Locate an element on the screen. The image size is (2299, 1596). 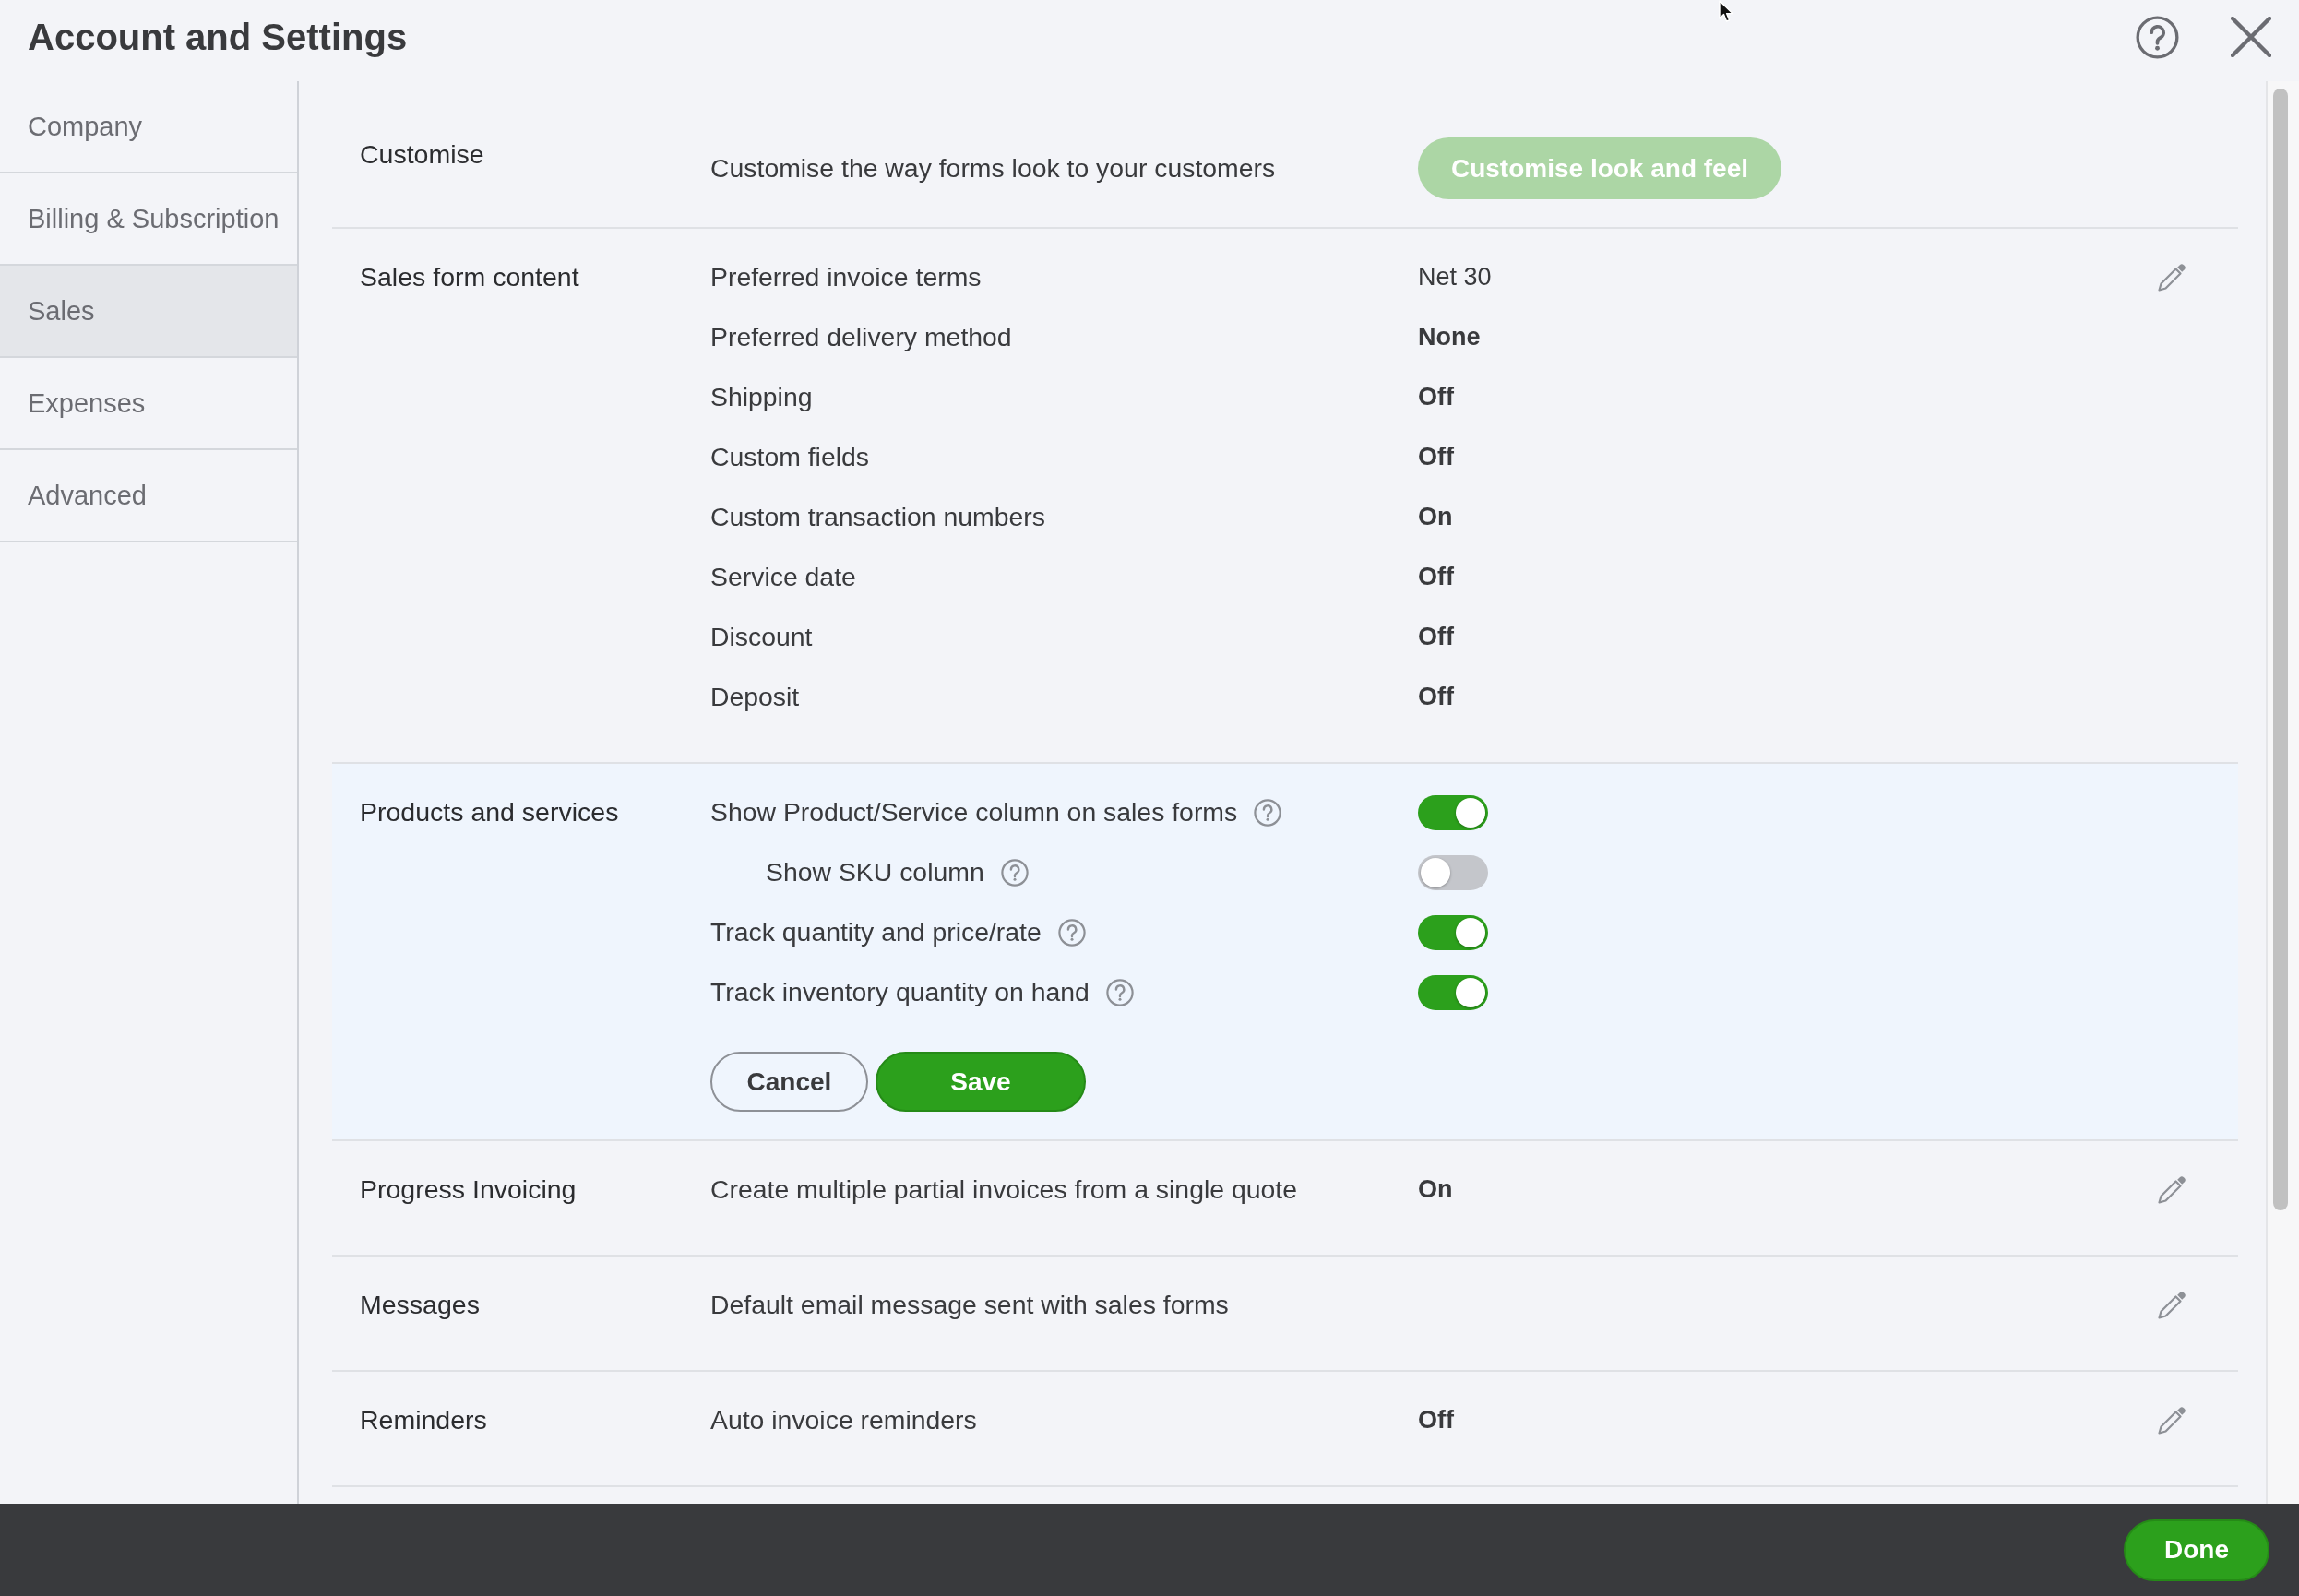
mouse-cursor-icon is located at coordinates (1727, 12).